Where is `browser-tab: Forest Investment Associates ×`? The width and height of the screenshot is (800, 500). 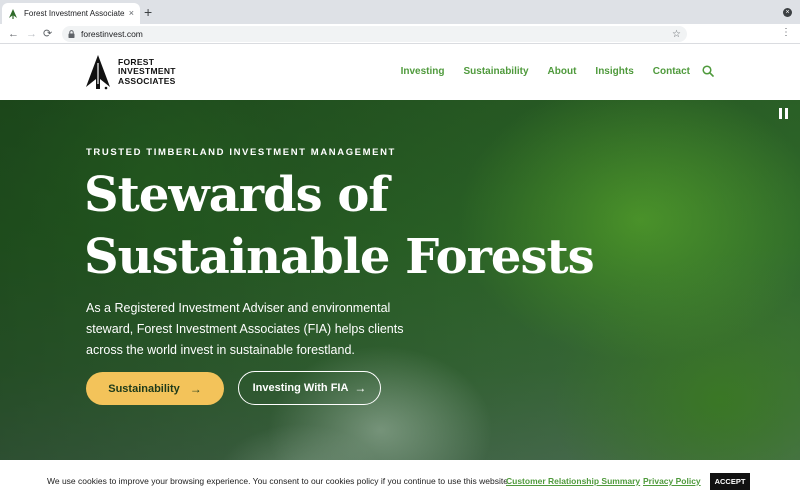
browser-tab: Forest Investment Associates × is located at coordinates (71, 13).